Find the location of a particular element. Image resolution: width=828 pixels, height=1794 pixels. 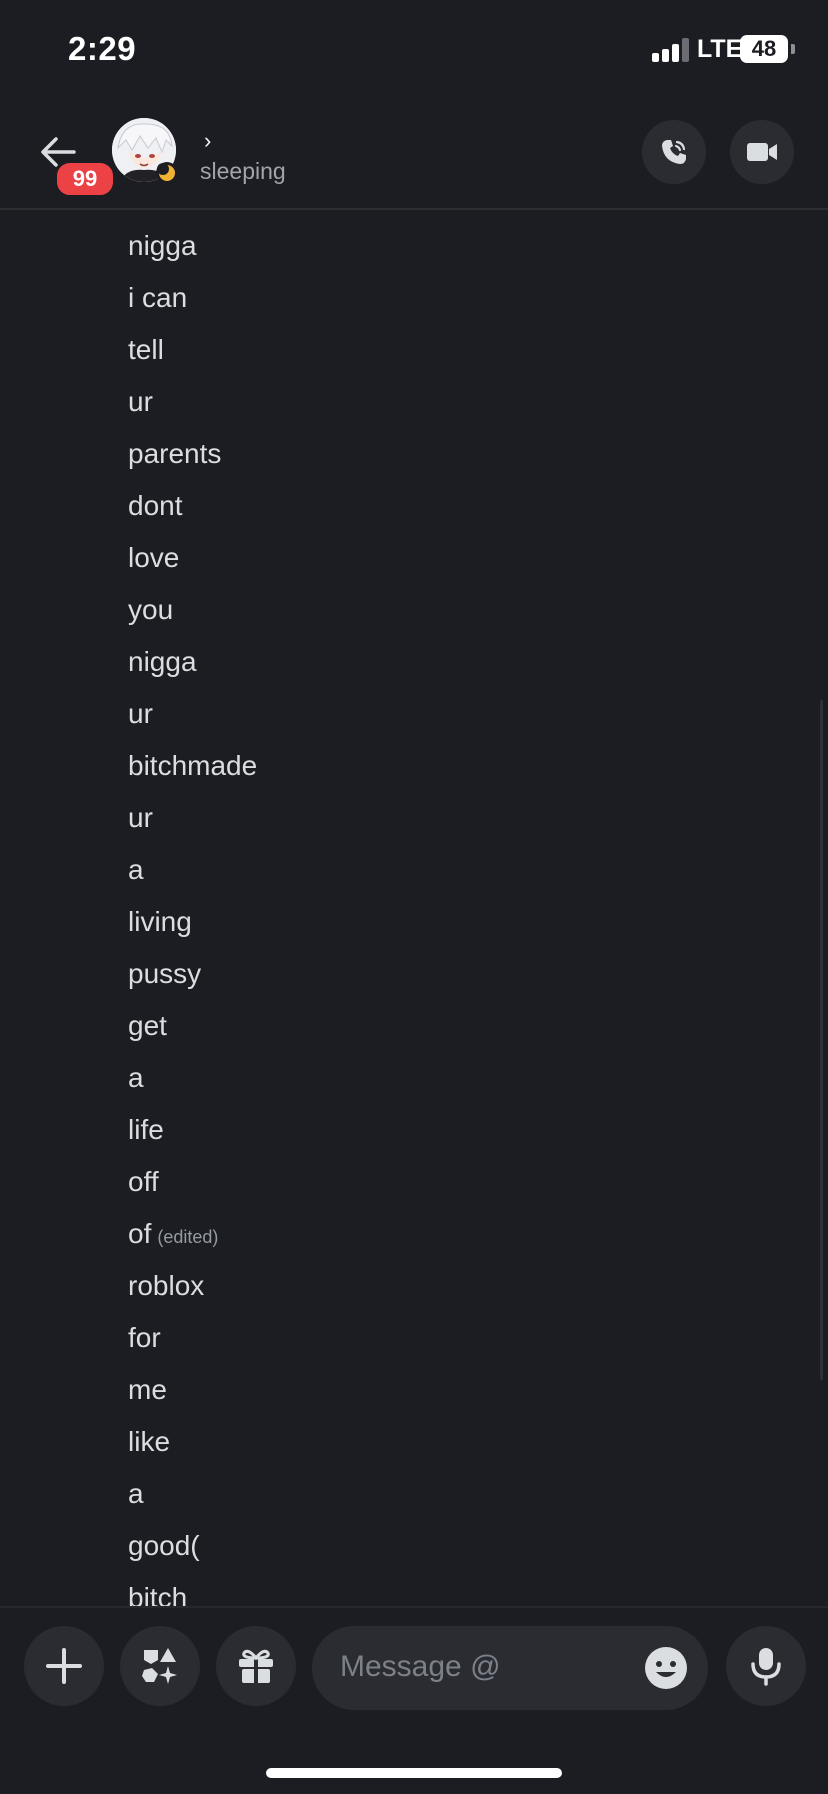

clock: 2:29 is located at coordinates (102, 48).